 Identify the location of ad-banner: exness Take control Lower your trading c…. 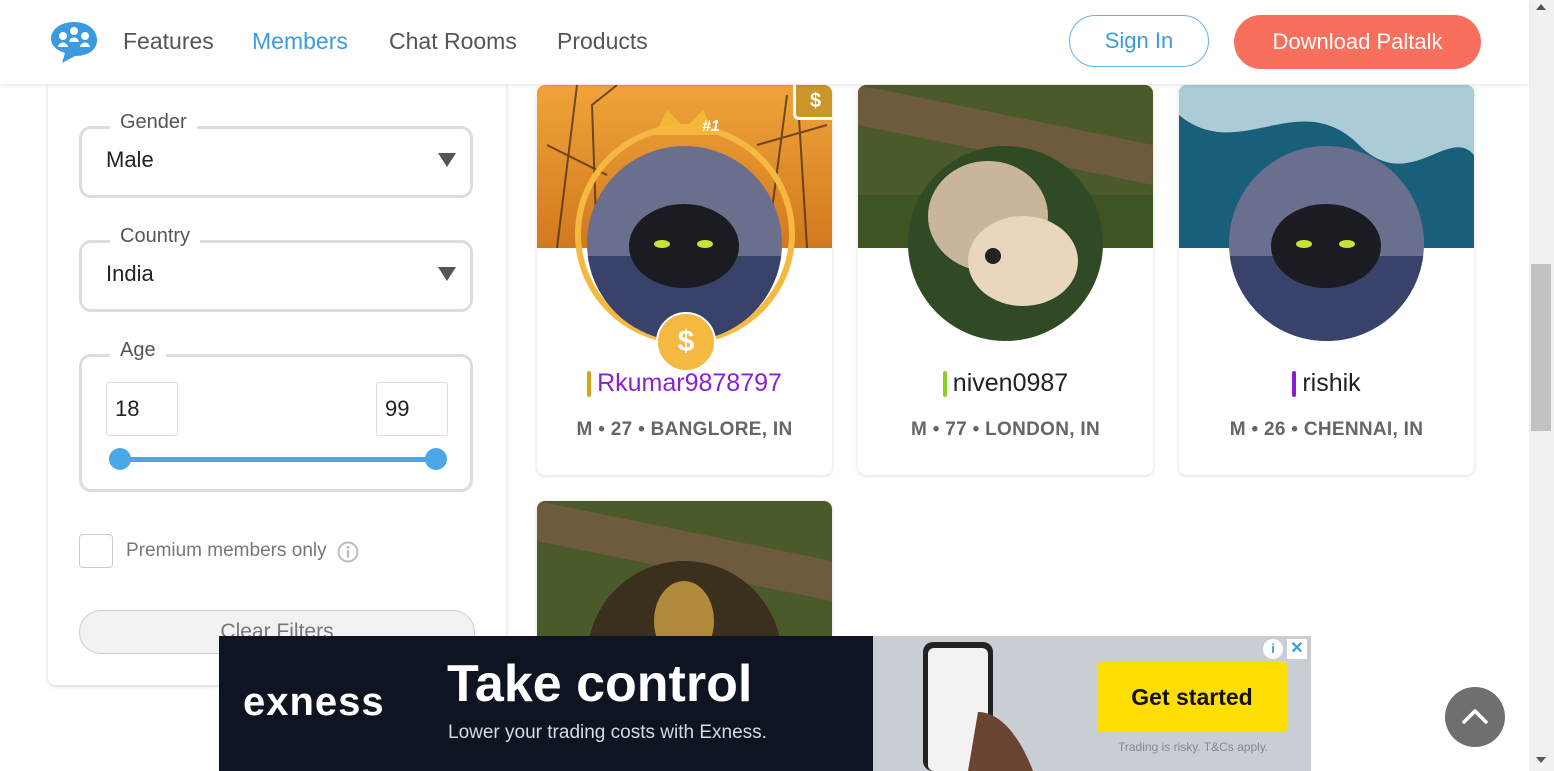
(765, 703).